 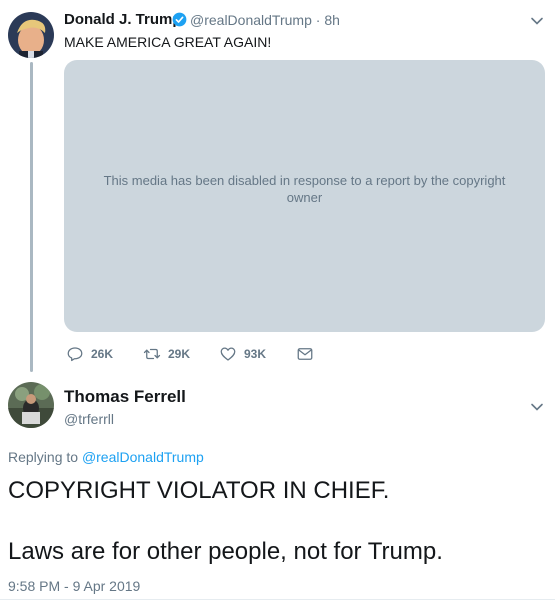 What do you see at coordinates (251, 20) in the screenshot?
I see `author-handle: @realDonaldTrump` at bounding box center [251, 20].